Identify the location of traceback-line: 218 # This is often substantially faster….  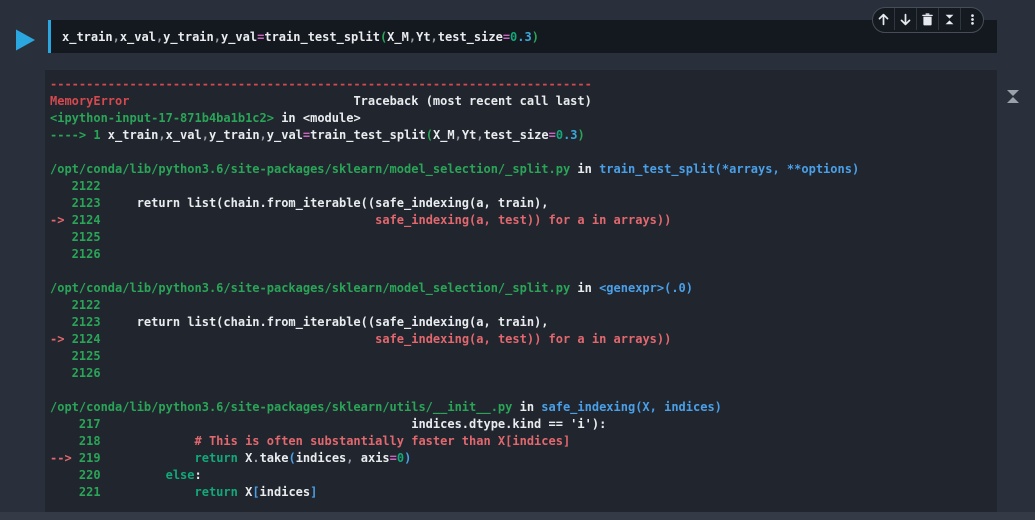
(310, 441).